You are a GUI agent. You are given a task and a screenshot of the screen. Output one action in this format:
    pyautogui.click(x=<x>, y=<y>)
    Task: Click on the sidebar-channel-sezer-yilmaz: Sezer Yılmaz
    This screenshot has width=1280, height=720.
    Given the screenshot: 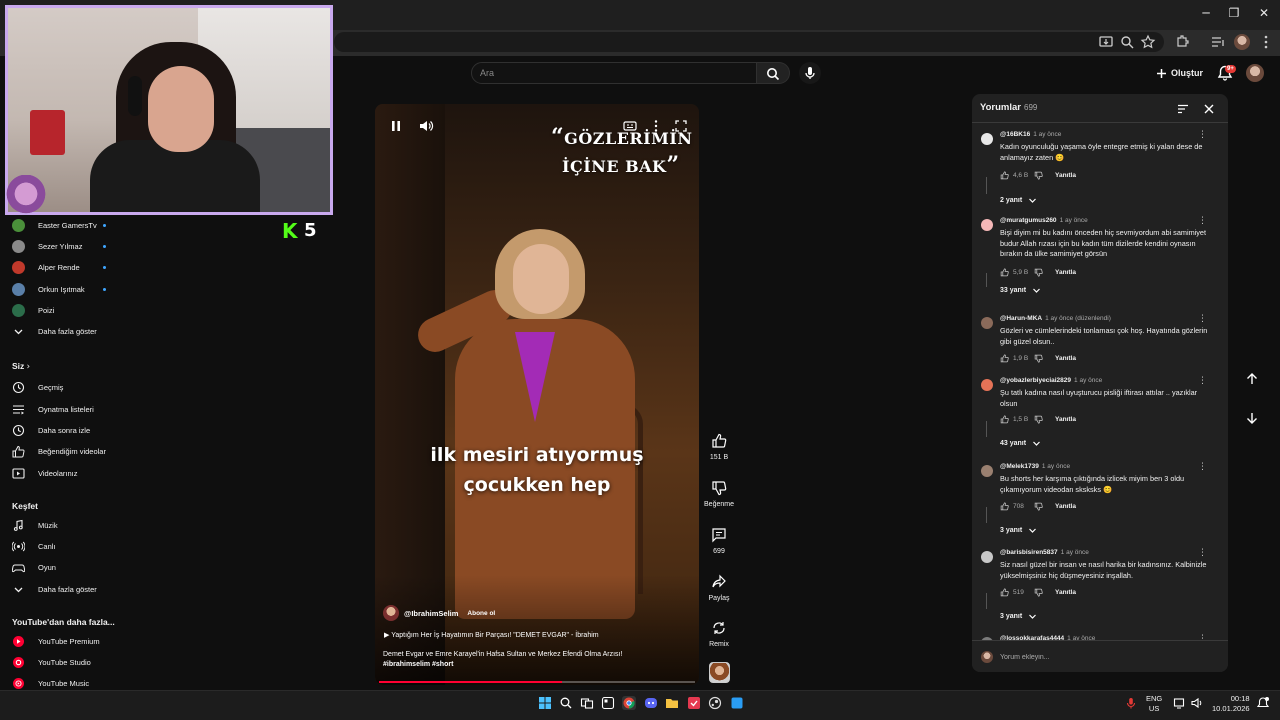 What is the action you would take?
    pyautogui.click(x=60, y=246)
    